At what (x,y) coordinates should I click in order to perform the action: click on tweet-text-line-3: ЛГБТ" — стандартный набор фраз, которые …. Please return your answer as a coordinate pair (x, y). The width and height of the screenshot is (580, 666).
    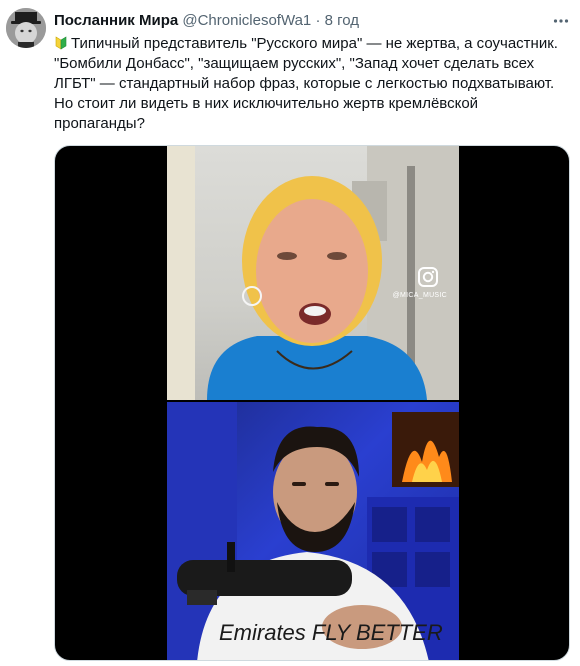
    Looking at the image, I should click on (304, 83).